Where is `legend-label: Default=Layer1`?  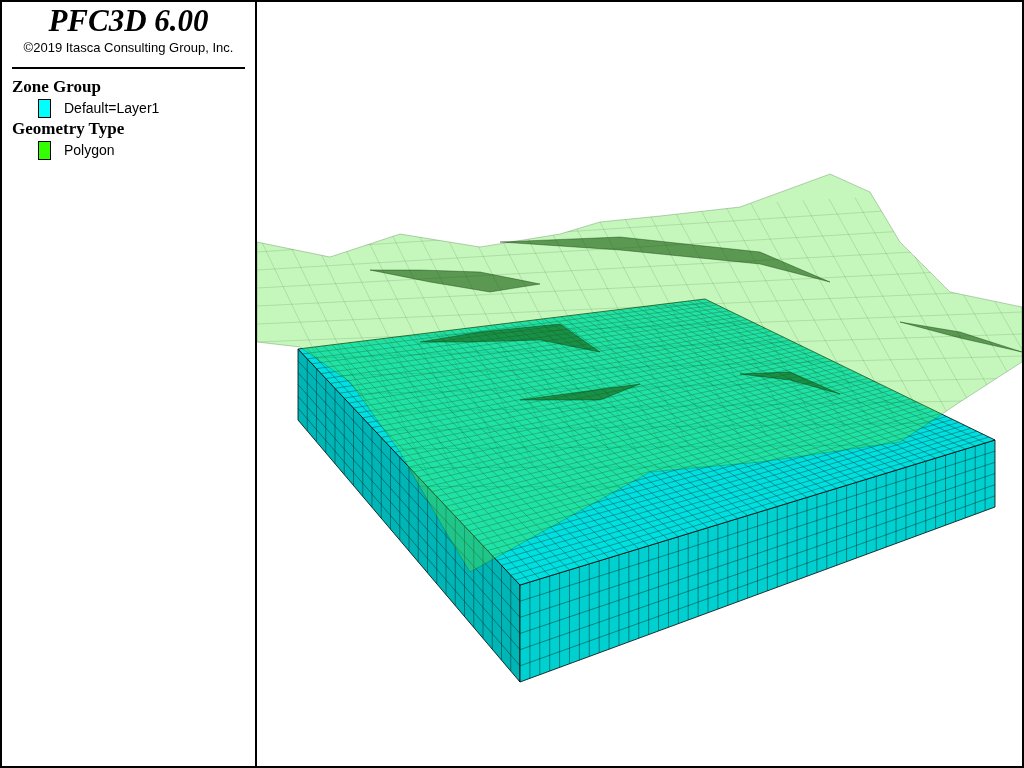 legend-label: Default=Layer1 is located at coordinates (112, 108).